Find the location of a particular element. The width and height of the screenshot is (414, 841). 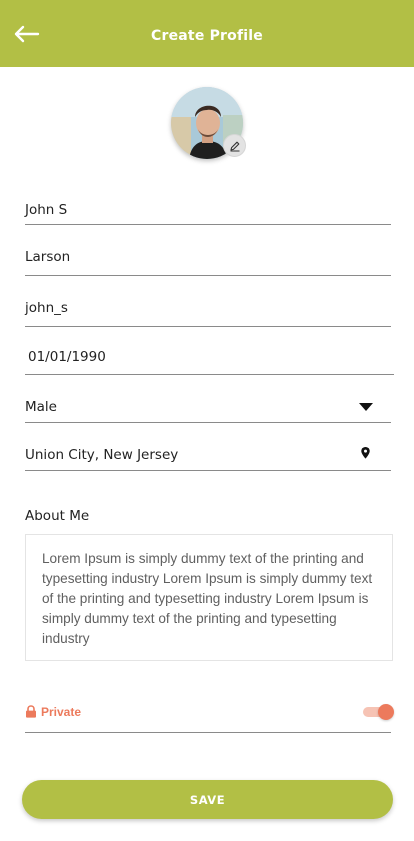

page-title: Create Profile is located at coordinates (207, 36).